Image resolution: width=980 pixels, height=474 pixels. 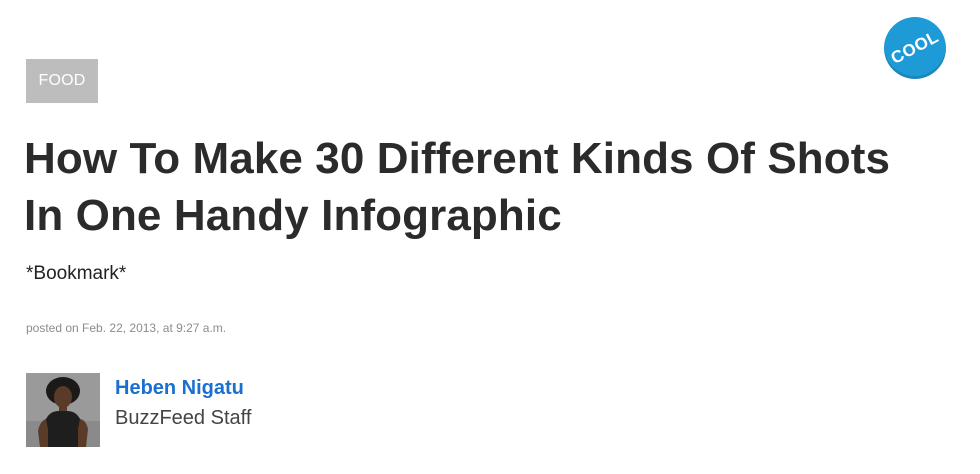 What do you see at coordinates (62, 81) in the screenshot?
I see `category-tag-food: FOOD` at bounding box center [62, 81].